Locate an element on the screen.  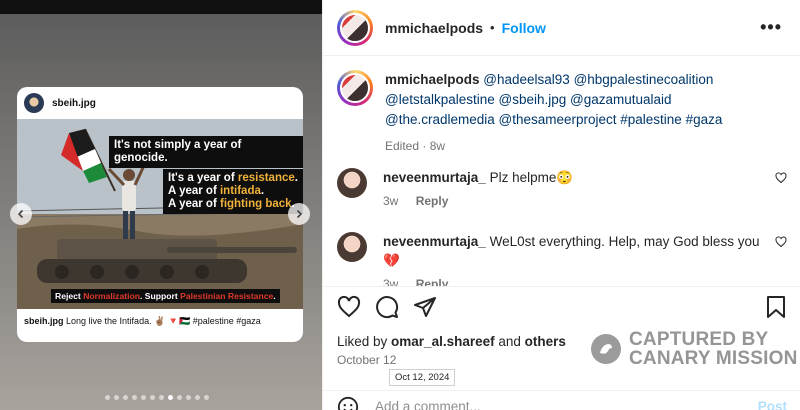
emoji-icon is located at coordinates (348, 403).